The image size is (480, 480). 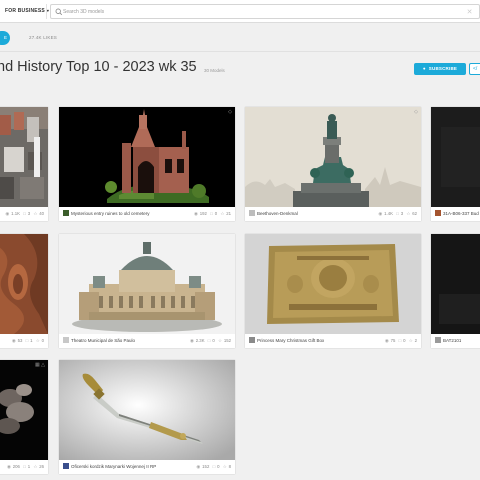 What do you see at coordinates (228, 213) in the screenshot?
I see `likes-count: 21` at bounding box center [228, 213].